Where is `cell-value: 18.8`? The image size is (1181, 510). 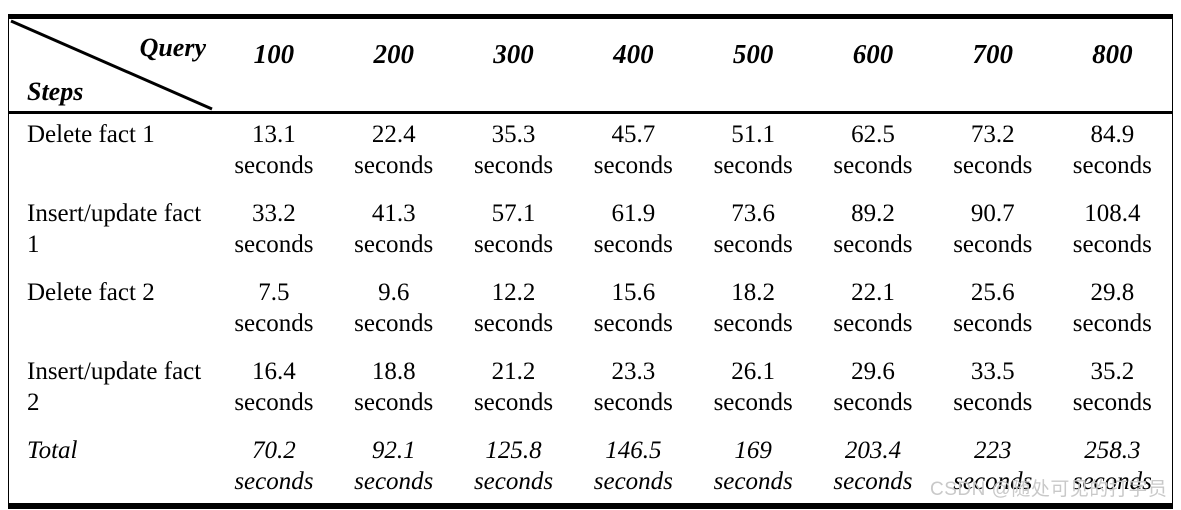 cell-value: 18.8 is located at coordinates (393, 371).